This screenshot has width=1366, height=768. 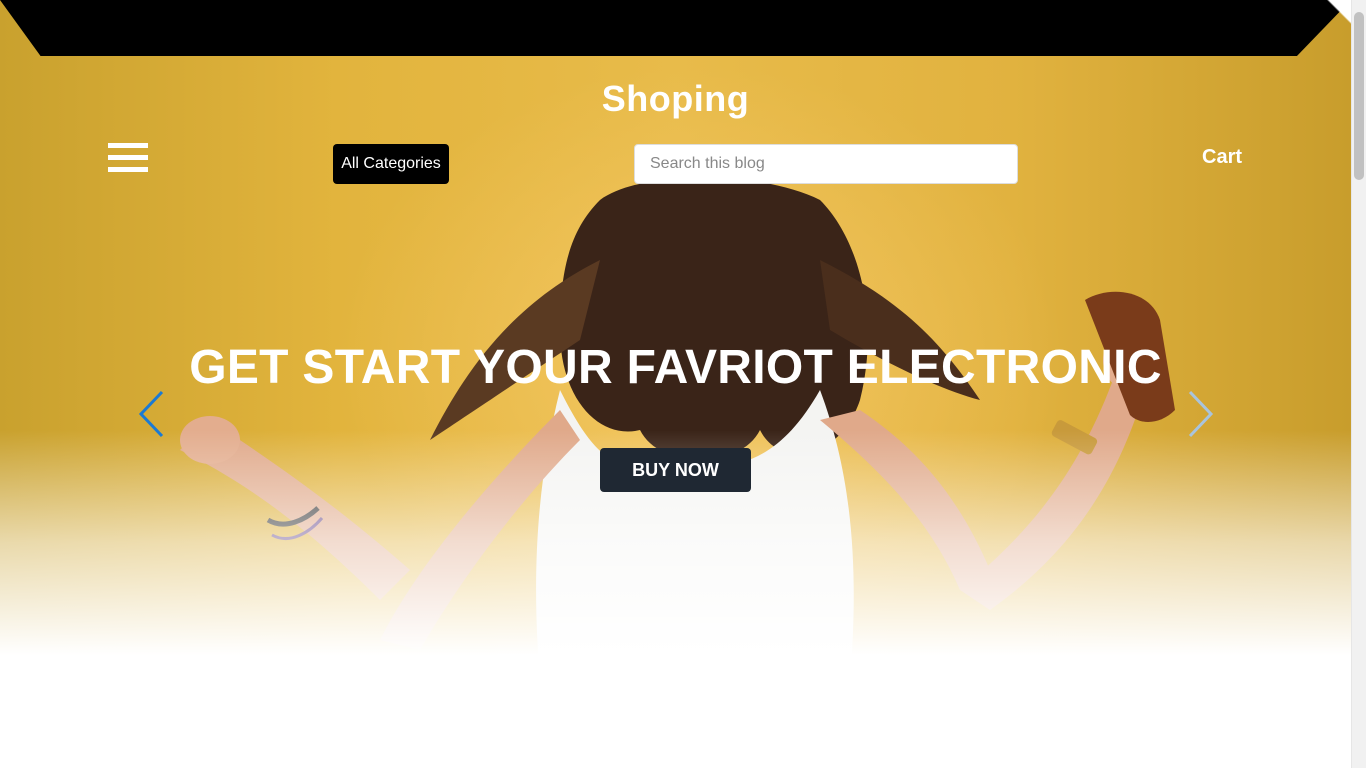 I want to click on top-bar-corner, so click(x=1323, y=28).